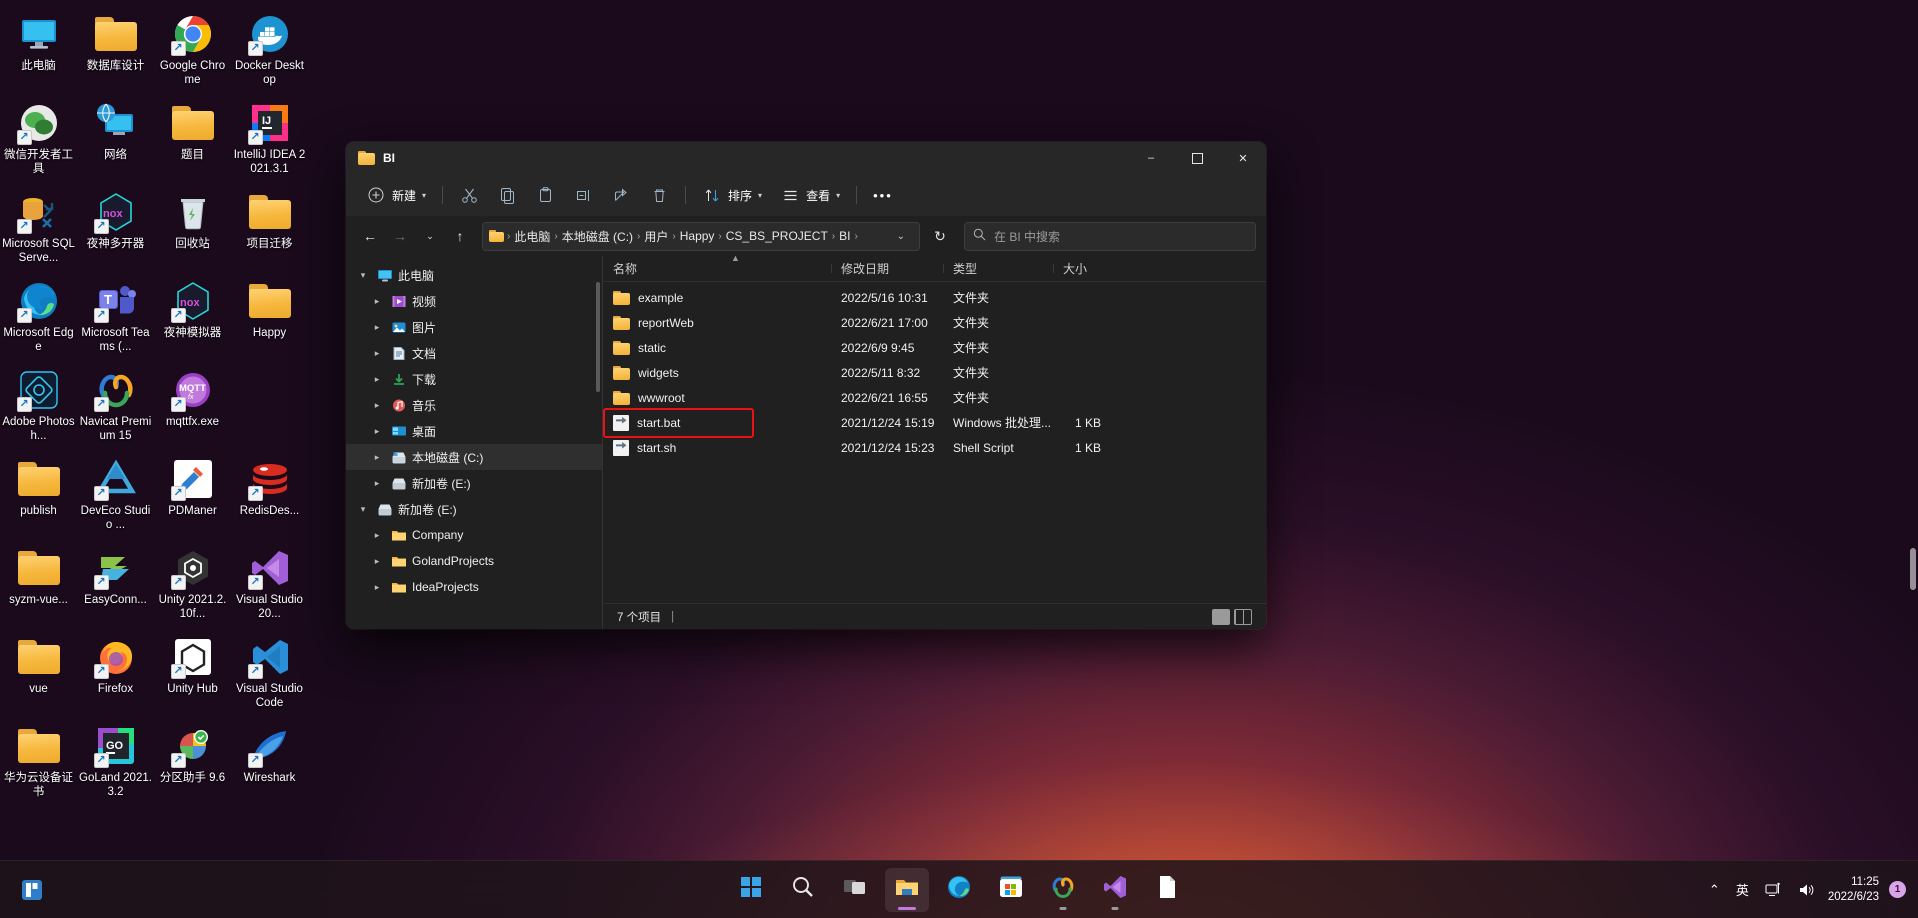  What do you see at coordinates (192, 495) in the screenshot?
I see `desktop-icon: PDManer` at bounding box center [192, 495].